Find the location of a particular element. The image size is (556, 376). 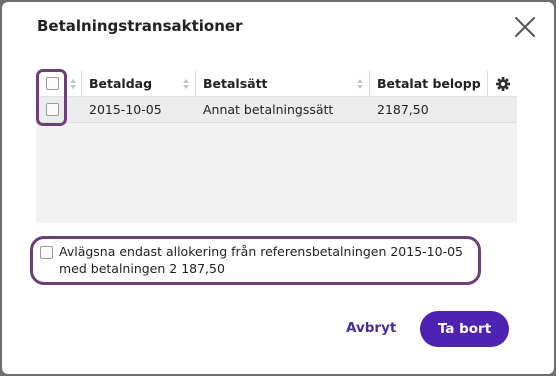

payment-method: Annat betalningssätt is located at coordinates (268, 109).